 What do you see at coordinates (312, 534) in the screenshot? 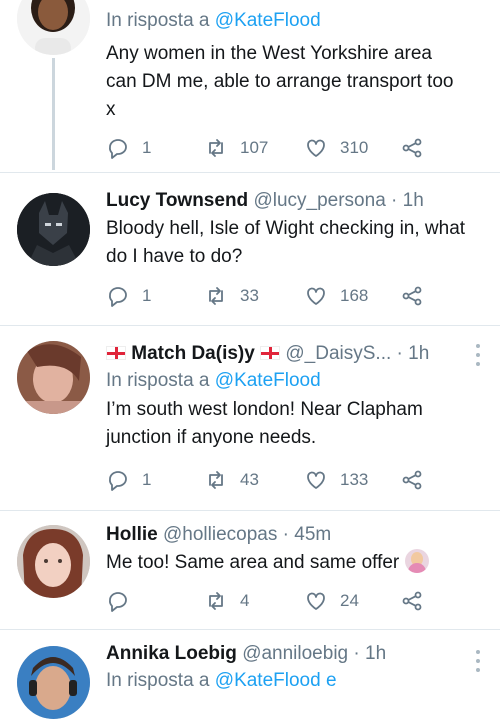
I see `timestamp: 45m` at bounding box center [312, 534].